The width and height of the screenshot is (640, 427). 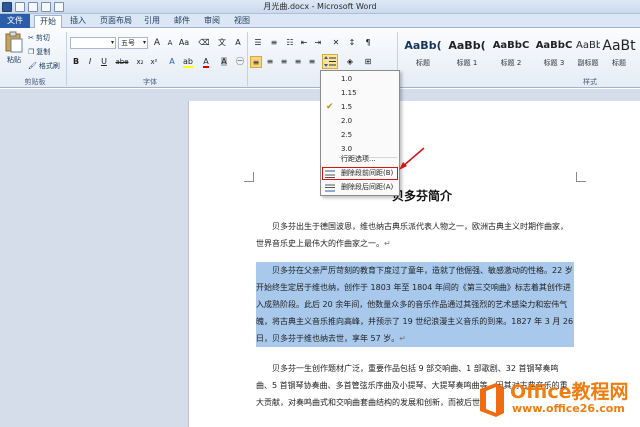 I want to click on highlight-icon: ab, so click(x=188, y=62).